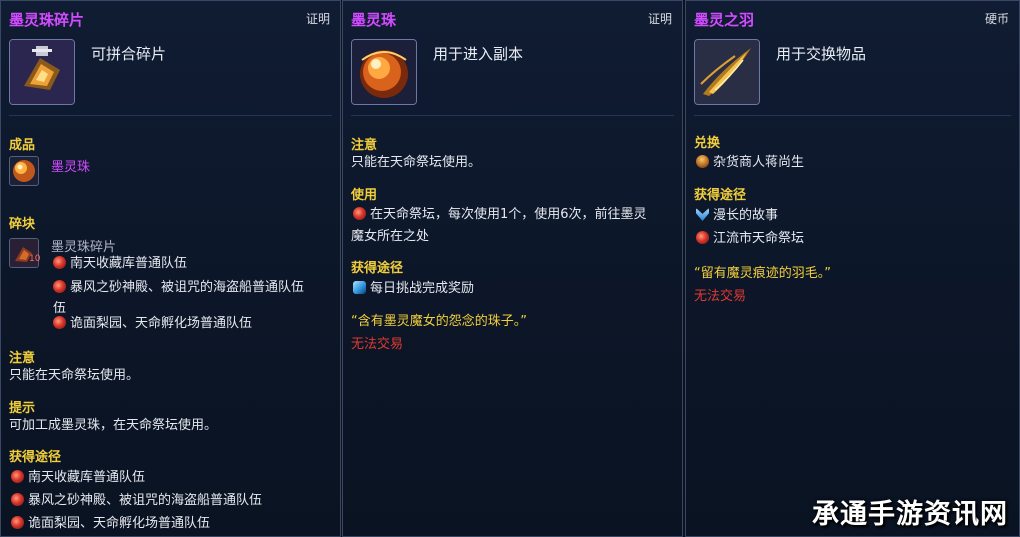 The height and width of the screenshot is (537, 1020). What do you see at coordinates (750, 236) in the screenshot?
I see `obtain-item: 江流市天命祭坛` at bounding box center [750, 236].